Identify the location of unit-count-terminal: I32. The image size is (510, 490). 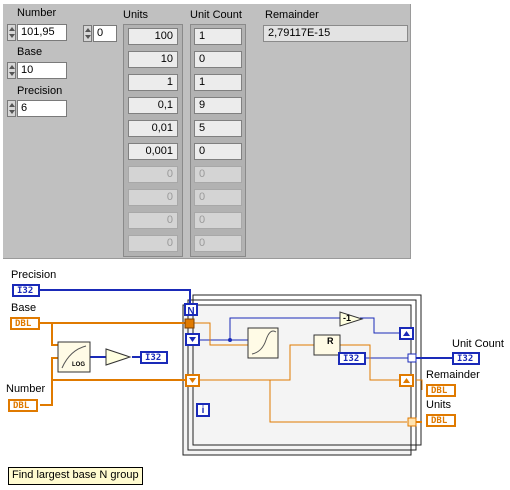
(466, 358).